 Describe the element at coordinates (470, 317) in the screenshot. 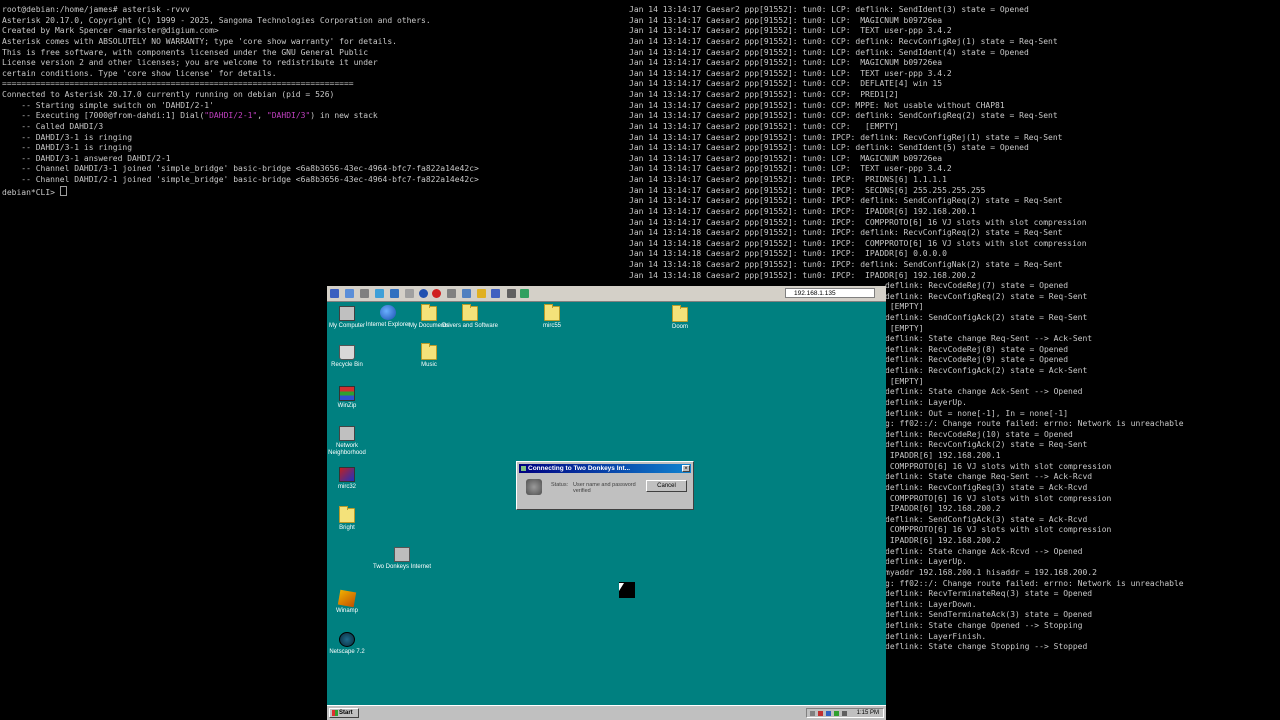

I see `desktop-icon-drivers-and-software: Drivers and Software` at that location.